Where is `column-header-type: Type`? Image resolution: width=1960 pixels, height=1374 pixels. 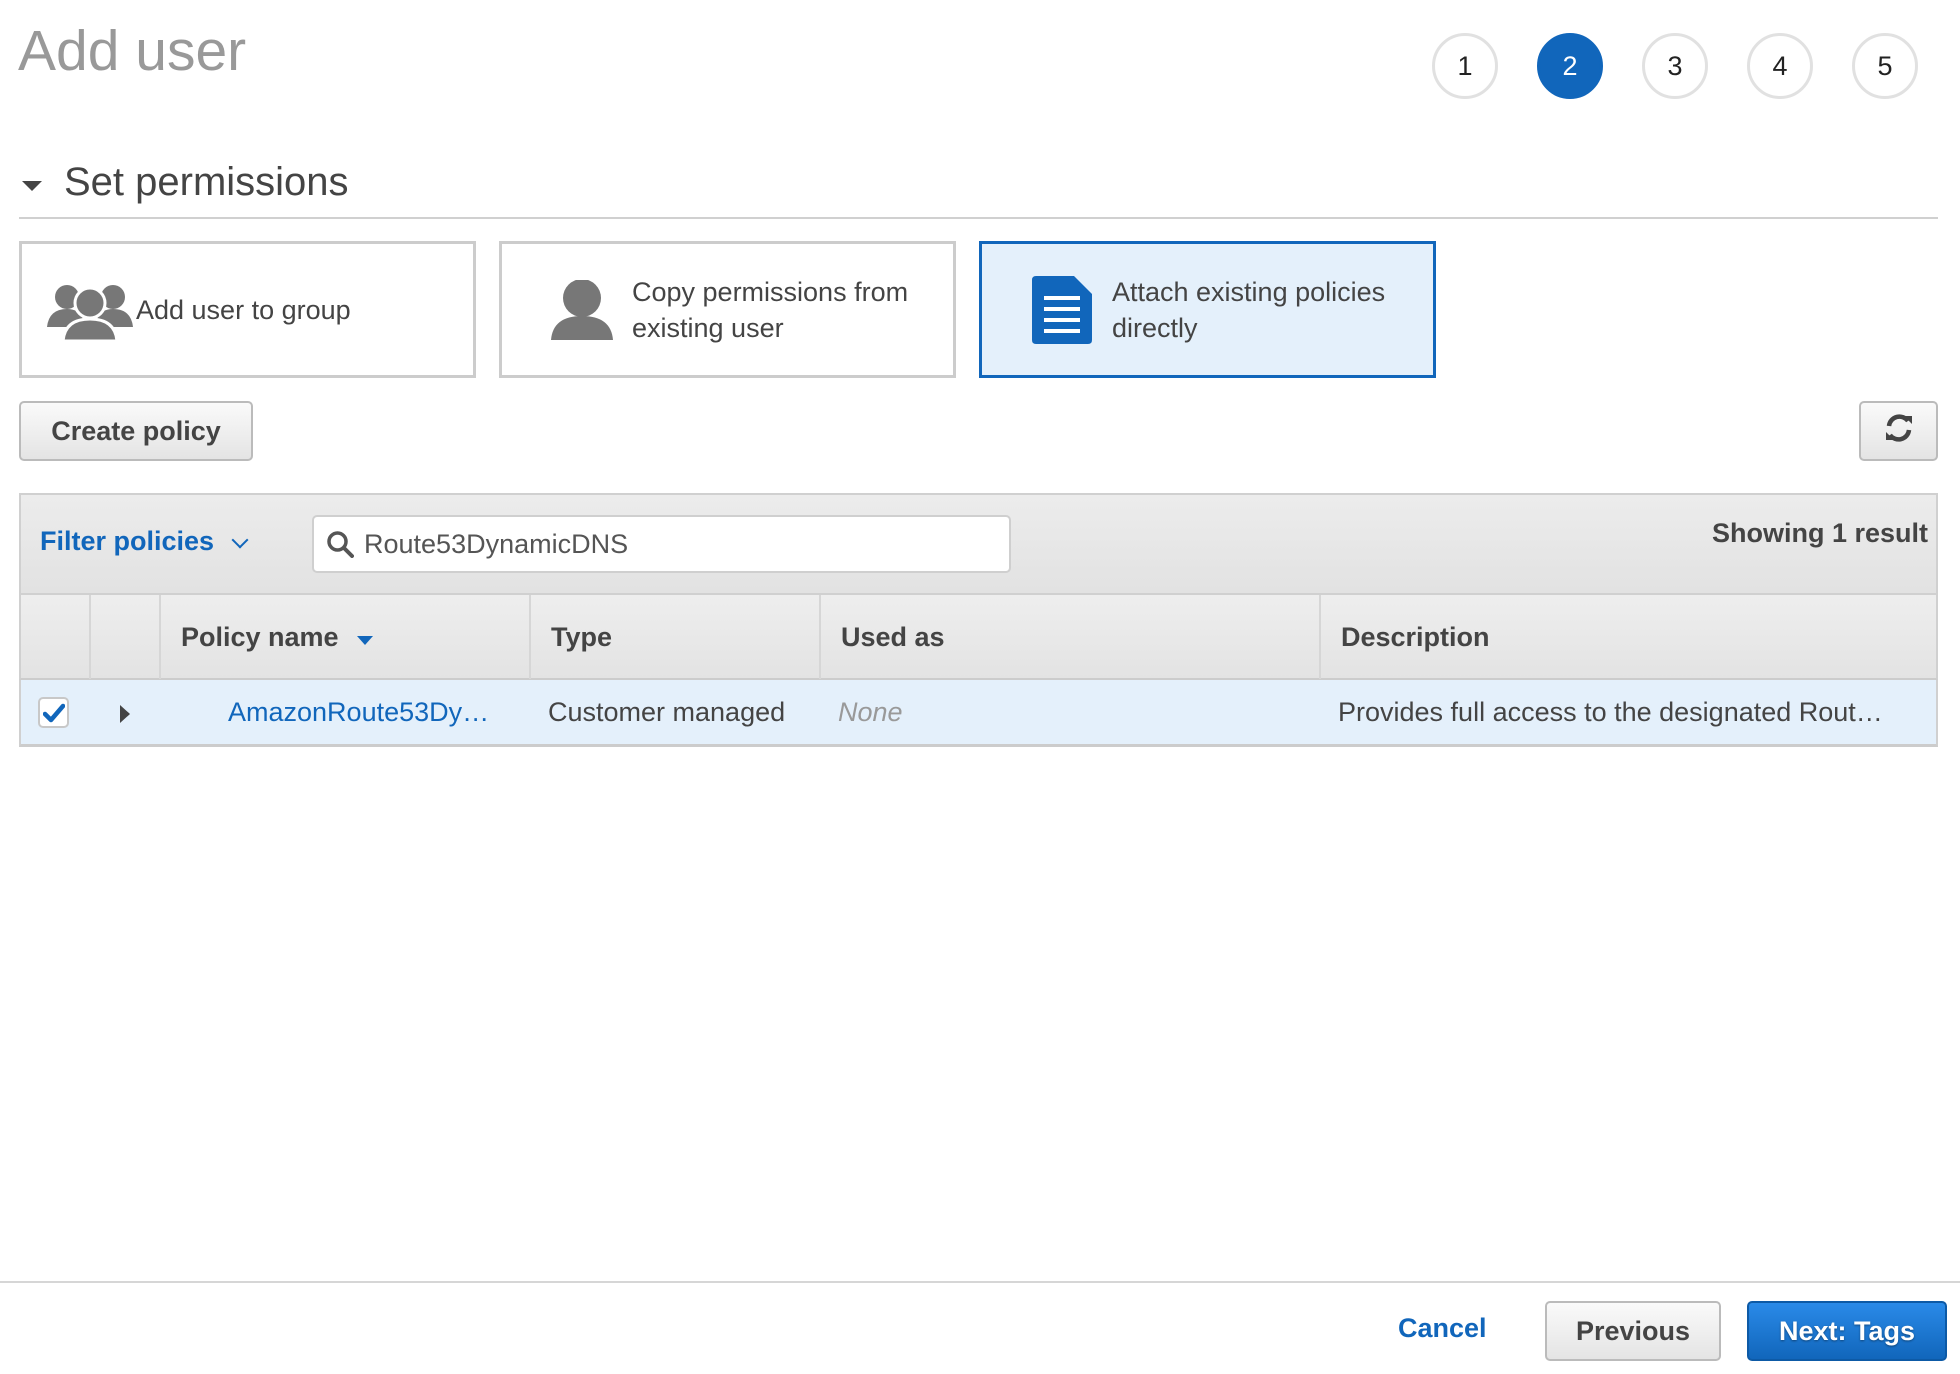
column-header-type: Type is located at coordinates (674, 637).